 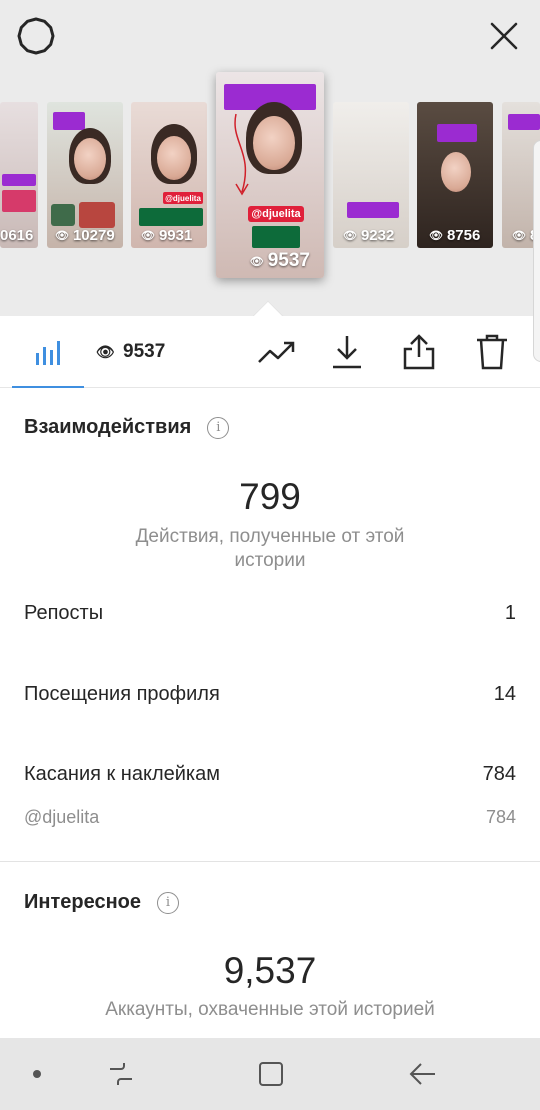 What do you see at coordinates (270, 774) in the screenshot?
I see `metric-row: Касания к наклейкам 784` at bounding box center [270, 774].